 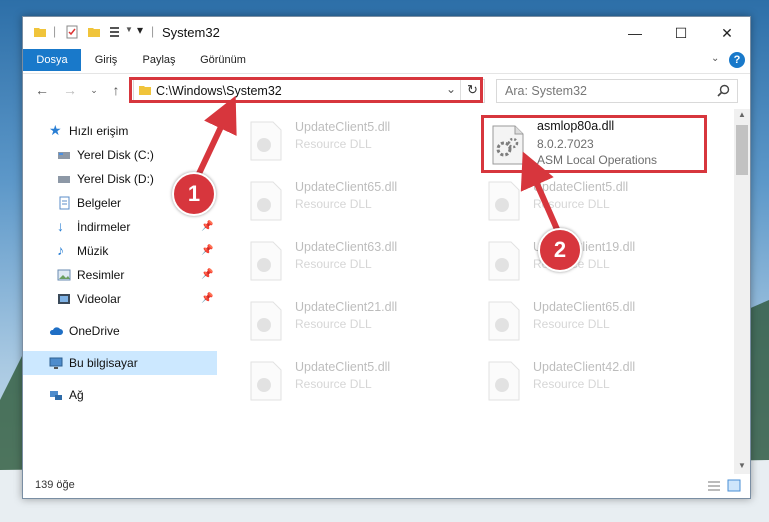 I want to click on window-title: System32, so click(x=191, y=32).